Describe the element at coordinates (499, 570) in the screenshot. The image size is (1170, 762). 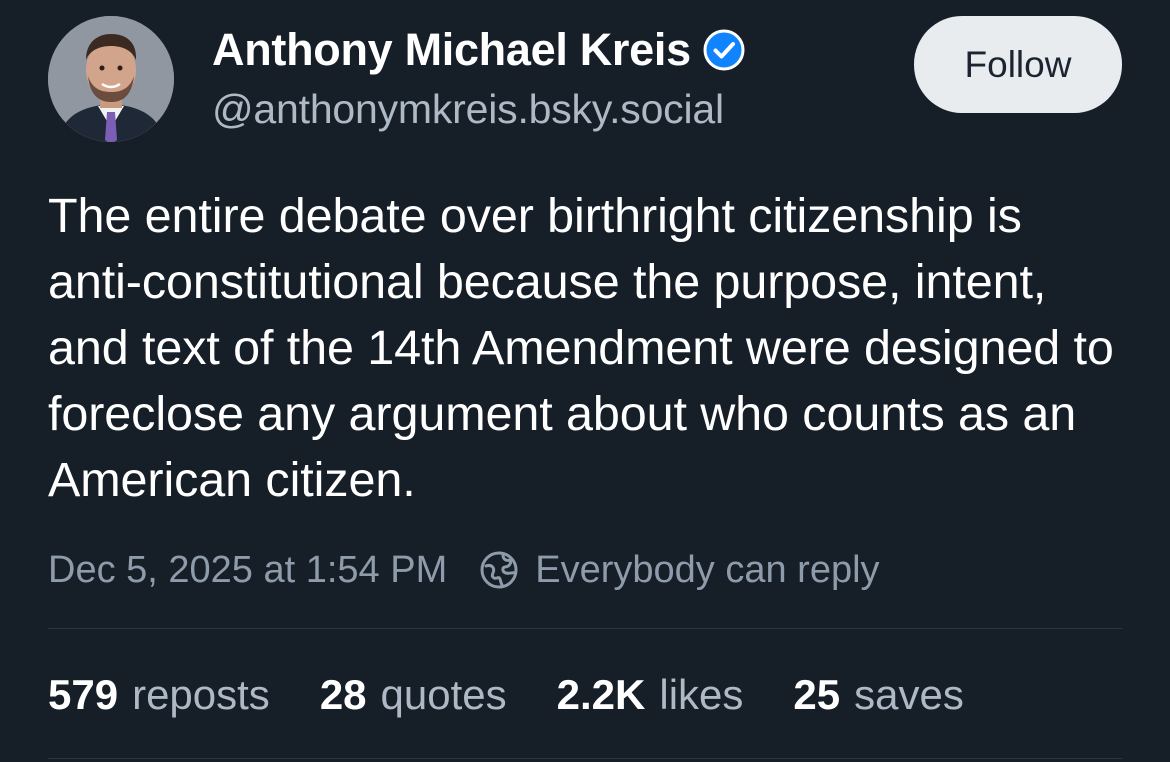
I see `earth-icon` at that location.